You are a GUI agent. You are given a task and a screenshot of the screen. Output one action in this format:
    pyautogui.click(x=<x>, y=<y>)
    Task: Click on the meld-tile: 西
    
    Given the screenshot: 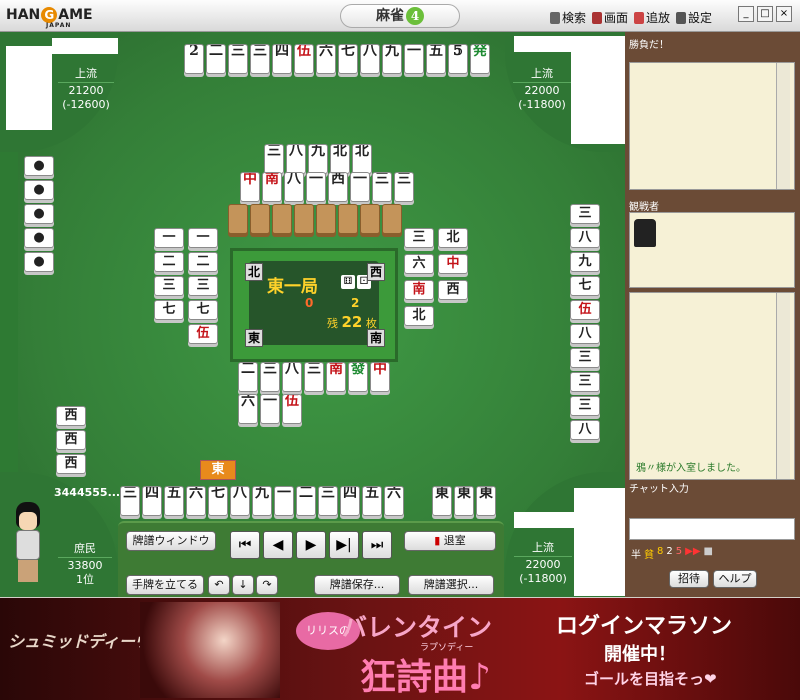 What is the action you would take?
    pyautogui.click(x=71, y=416)
    